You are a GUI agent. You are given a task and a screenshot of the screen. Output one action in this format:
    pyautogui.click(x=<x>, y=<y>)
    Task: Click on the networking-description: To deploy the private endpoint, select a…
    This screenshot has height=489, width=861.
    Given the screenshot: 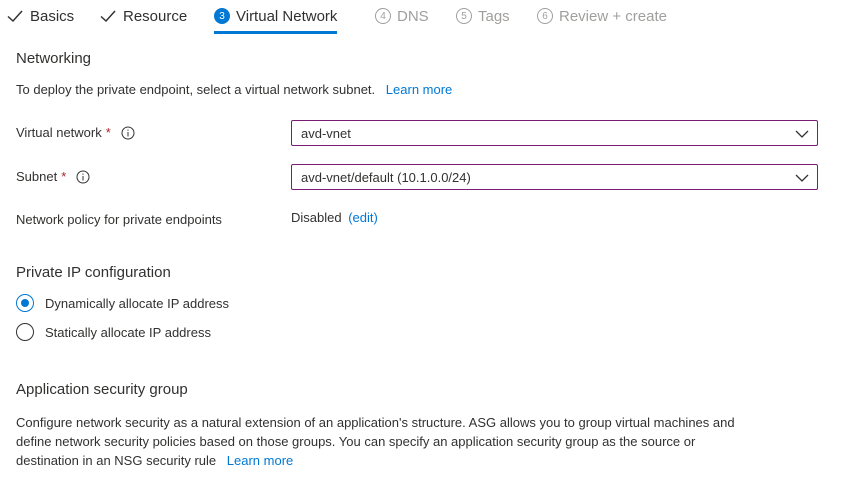 What is the action you would take?
    pyautogui.click(x=234, y=89)
    